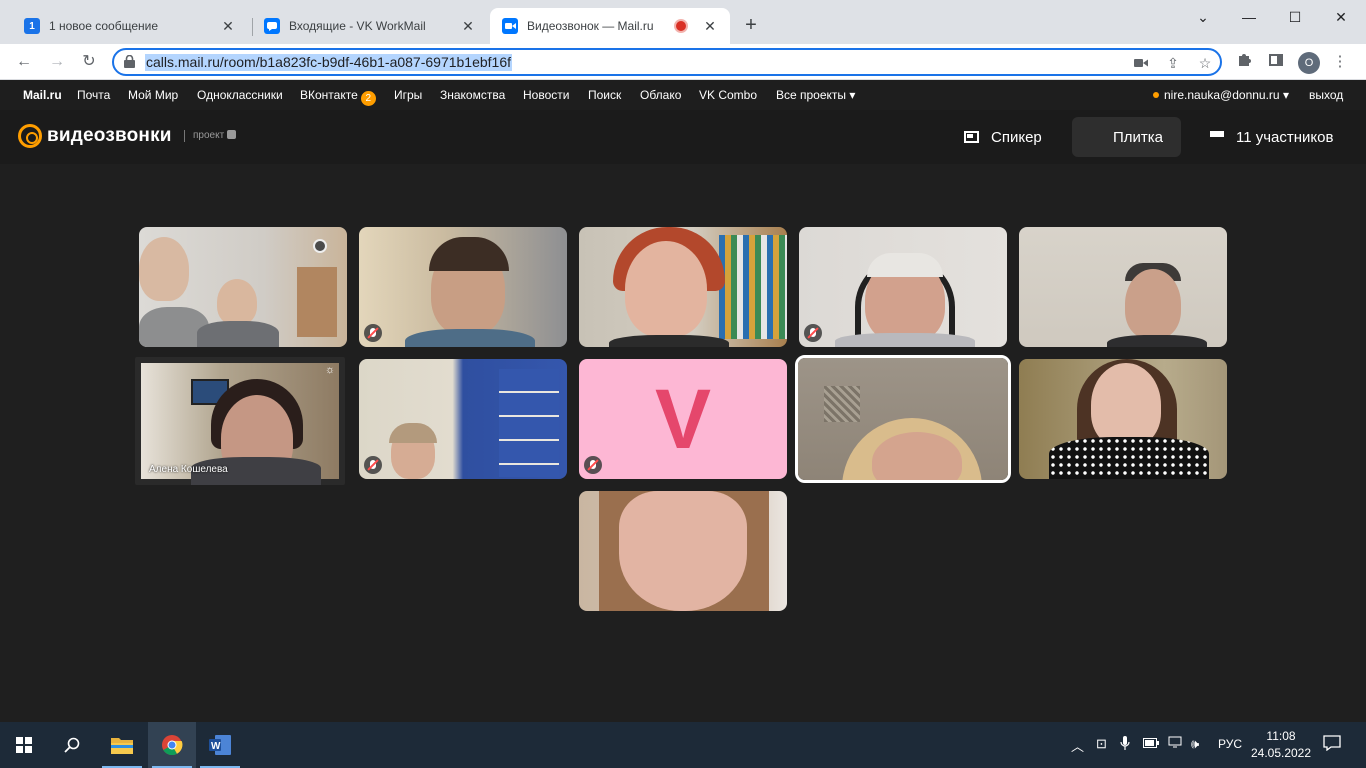 This screenshot has width=1366, height=768. Describe the element at coordinates (472, 95) in the screenshot. I see `portal-link-dating: Знакомства` at that location.